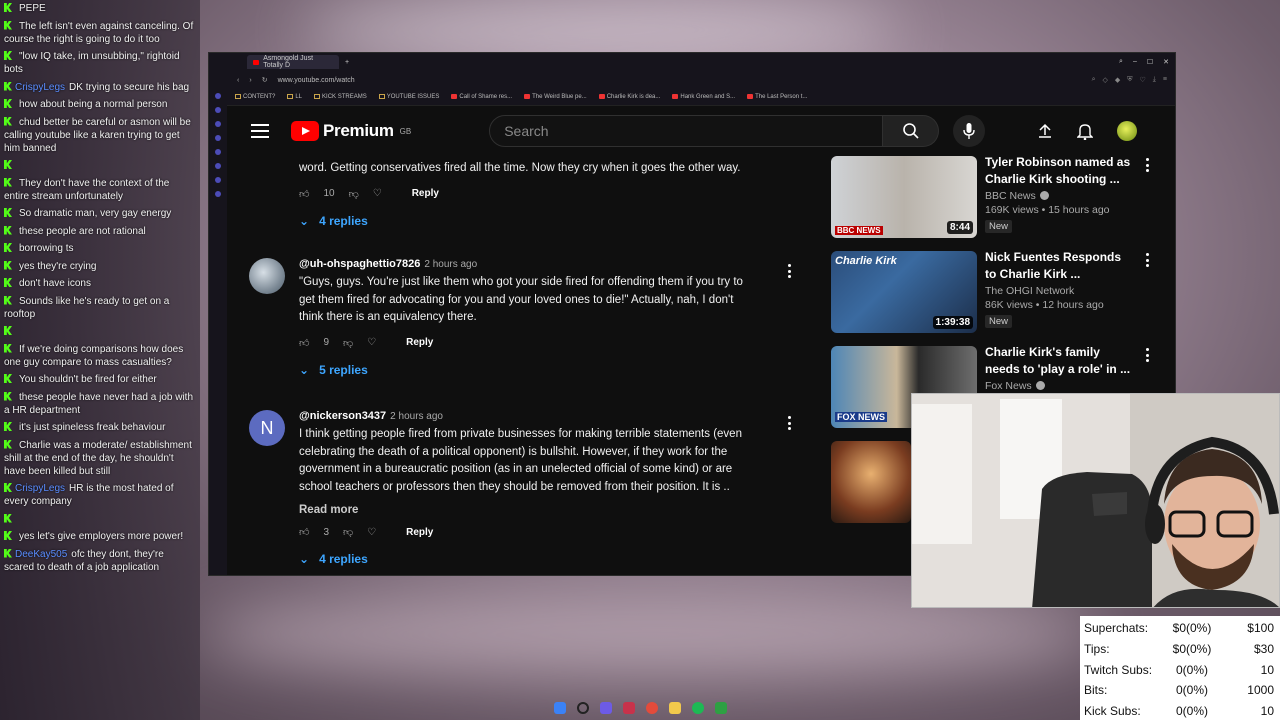  I want to click on search-tabs-icon: ⌕, so click(1121, 62).